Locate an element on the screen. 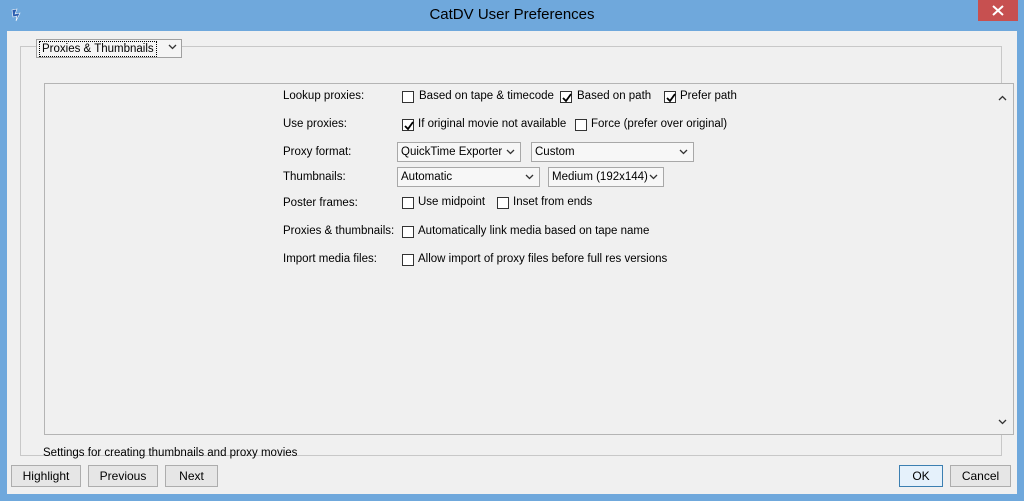  thumbnails-label: Thumbnails: is located at coordinates (314, 177).